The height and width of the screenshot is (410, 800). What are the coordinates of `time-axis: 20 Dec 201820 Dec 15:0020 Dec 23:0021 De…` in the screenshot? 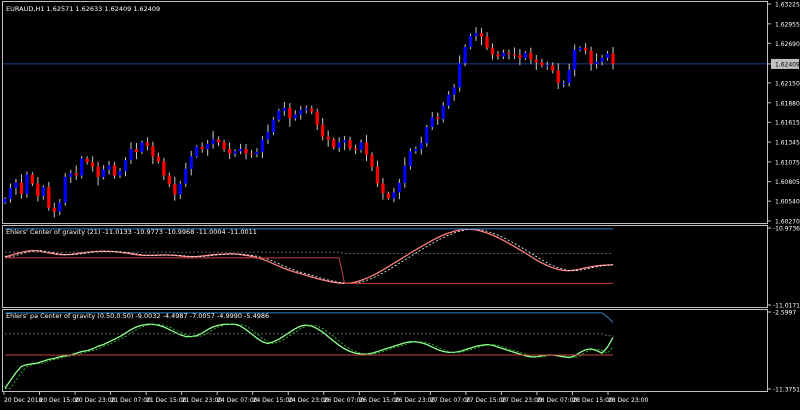 It's located at (326, 398).